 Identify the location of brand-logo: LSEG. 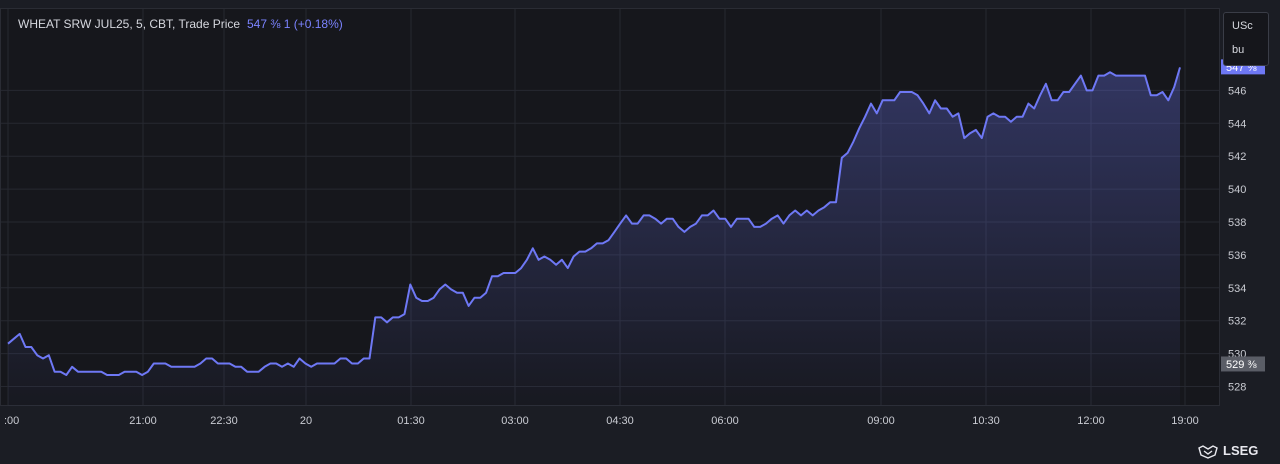
(1228, 451).